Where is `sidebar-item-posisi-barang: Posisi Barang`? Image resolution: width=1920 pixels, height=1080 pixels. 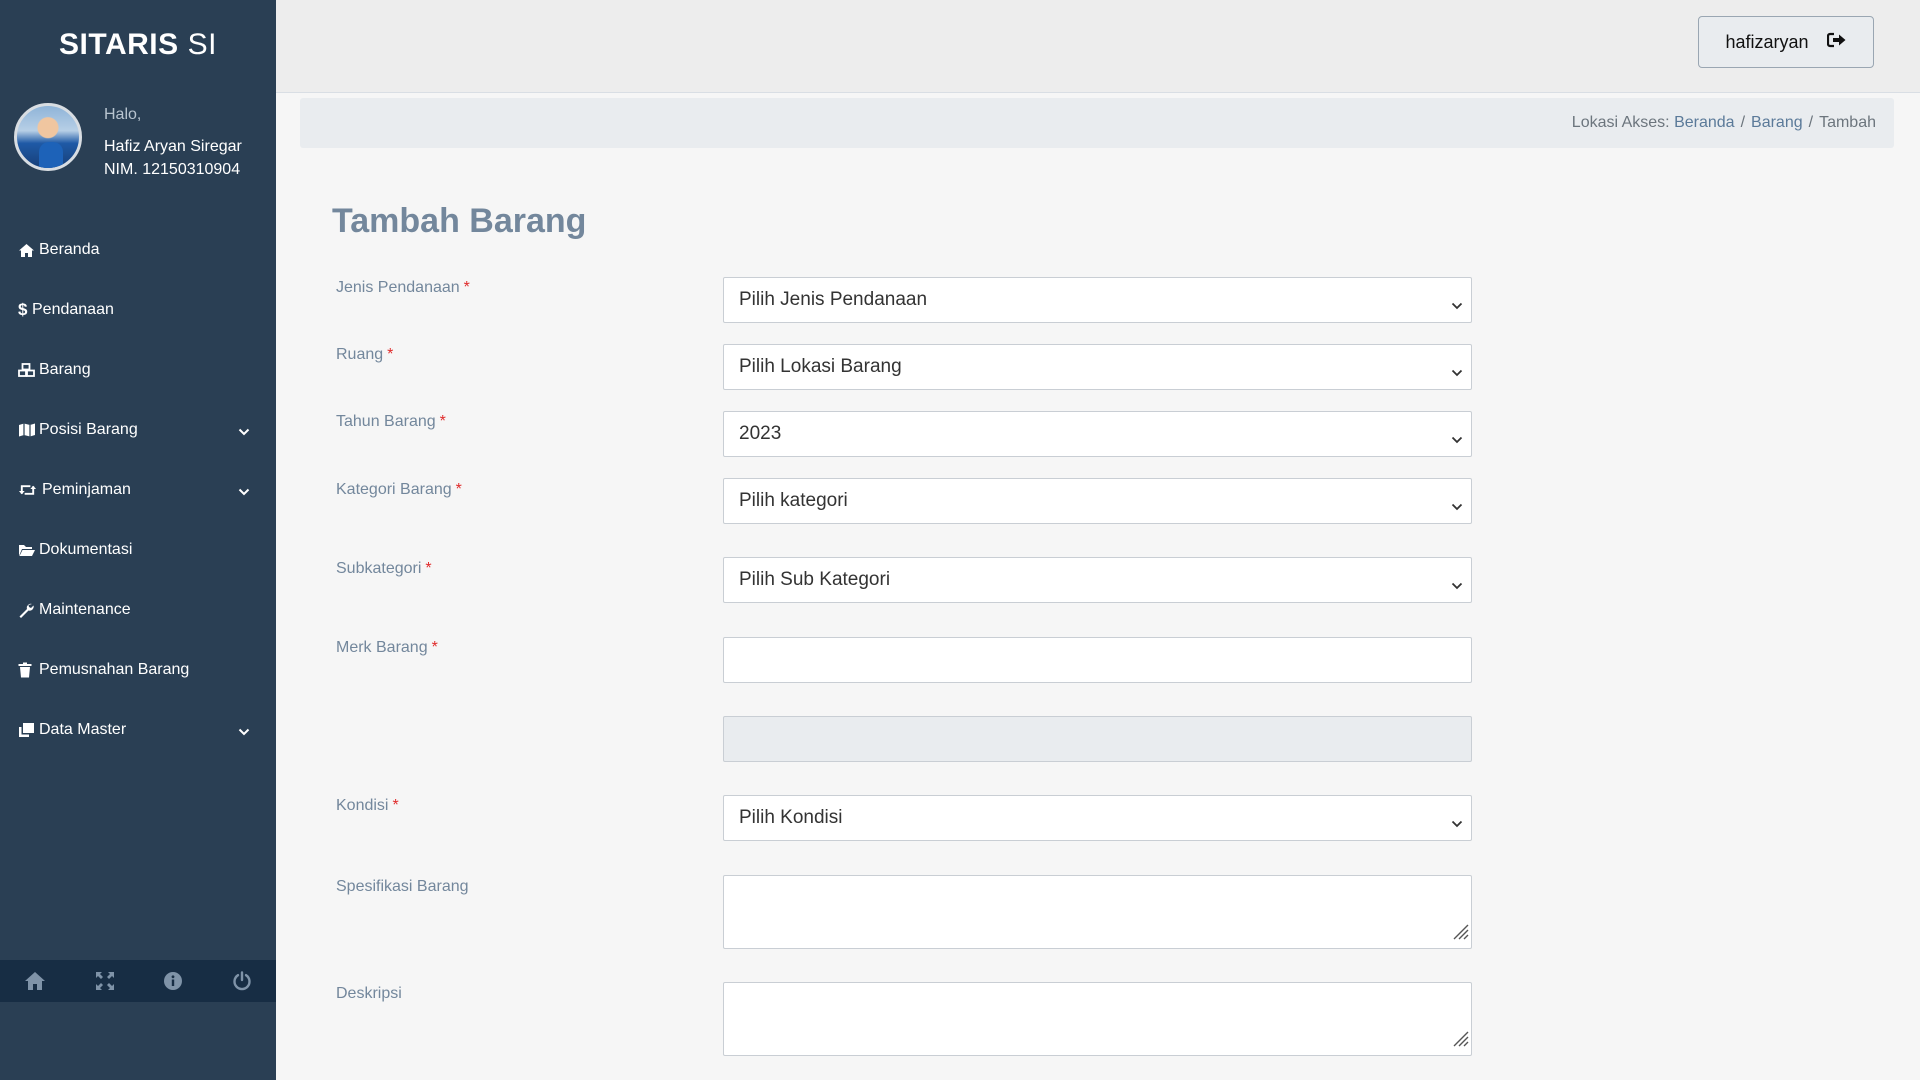 sidebar-item-posisi-barang: Posisi Barang is located at coordinates (138, 430).